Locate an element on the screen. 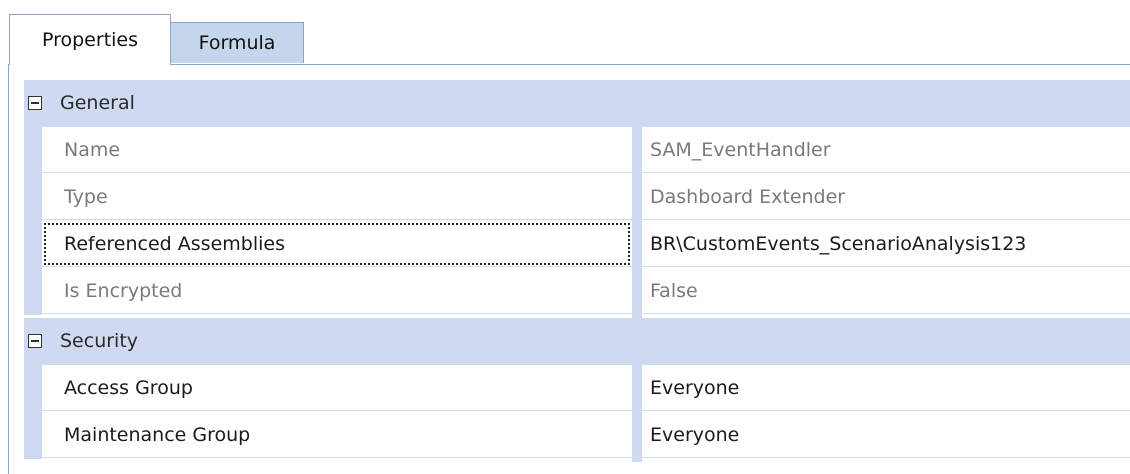 Image resolution: width=1130 pixels, height=474 pixels. property-row-is-encrypted: Is Encrypted False is located at coordinates (577, 291).